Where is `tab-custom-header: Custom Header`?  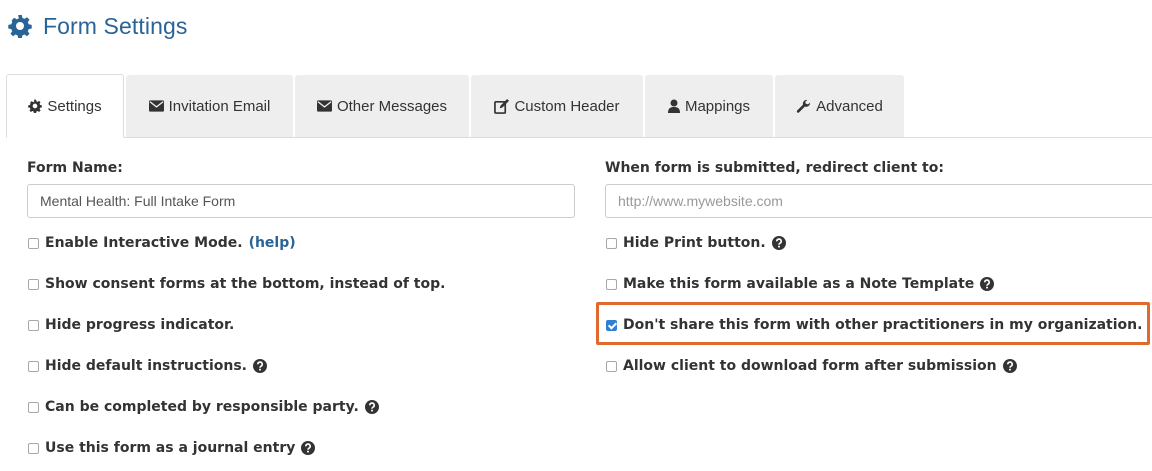
tab-custom-header: Custom Header is located at coordinates (557, 106).